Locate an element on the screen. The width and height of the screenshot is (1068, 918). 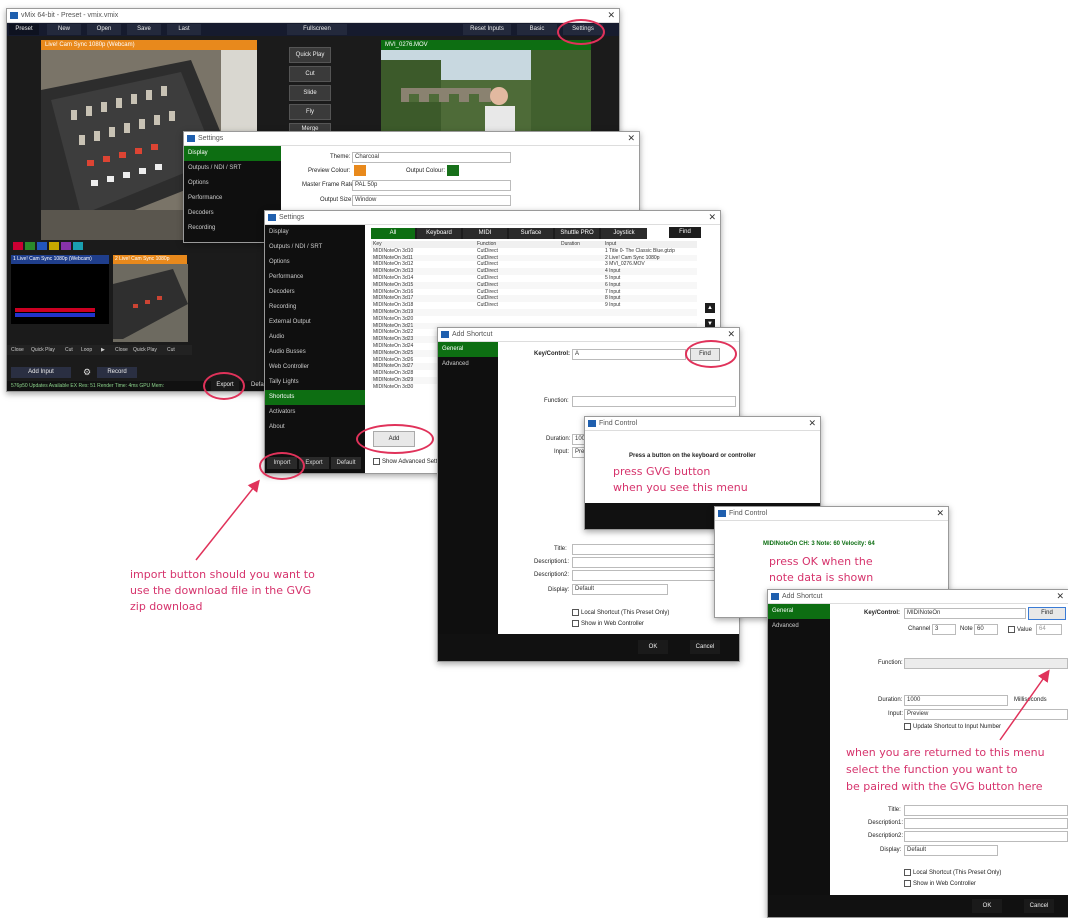
function-arrow is located at coordinates (1024, 705).